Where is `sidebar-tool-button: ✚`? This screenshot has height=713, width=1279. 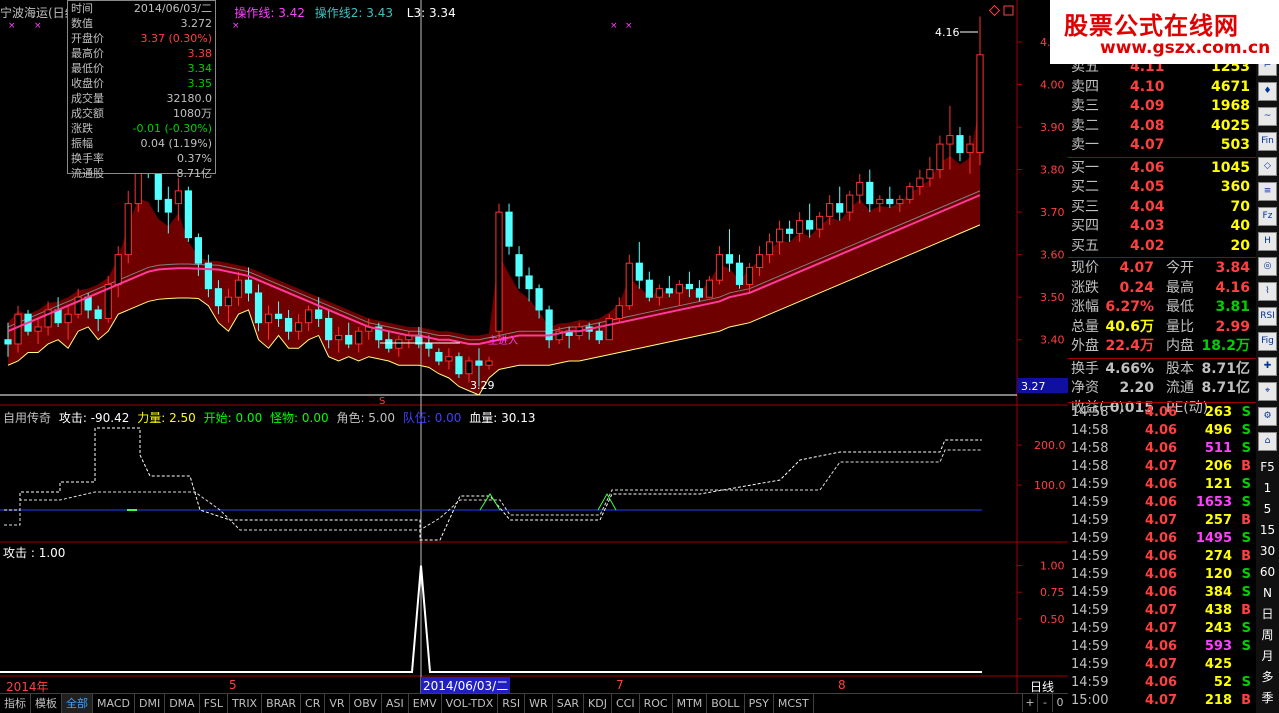 sidebar-tool-button: ✚ is located at coordinates (1267, 366).